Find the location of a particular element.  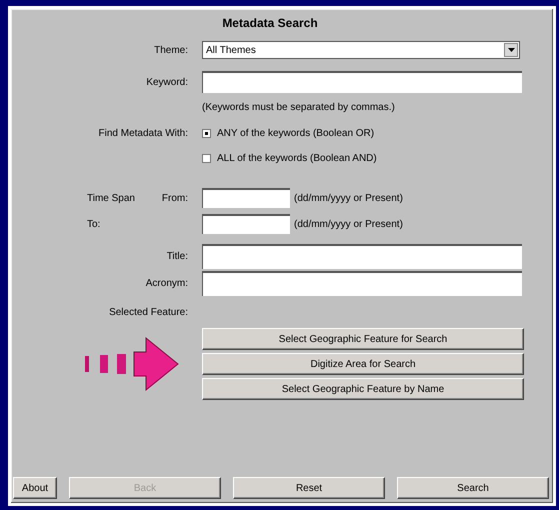

field-label: Find Metadata With: is located at coordinates (143, 133).